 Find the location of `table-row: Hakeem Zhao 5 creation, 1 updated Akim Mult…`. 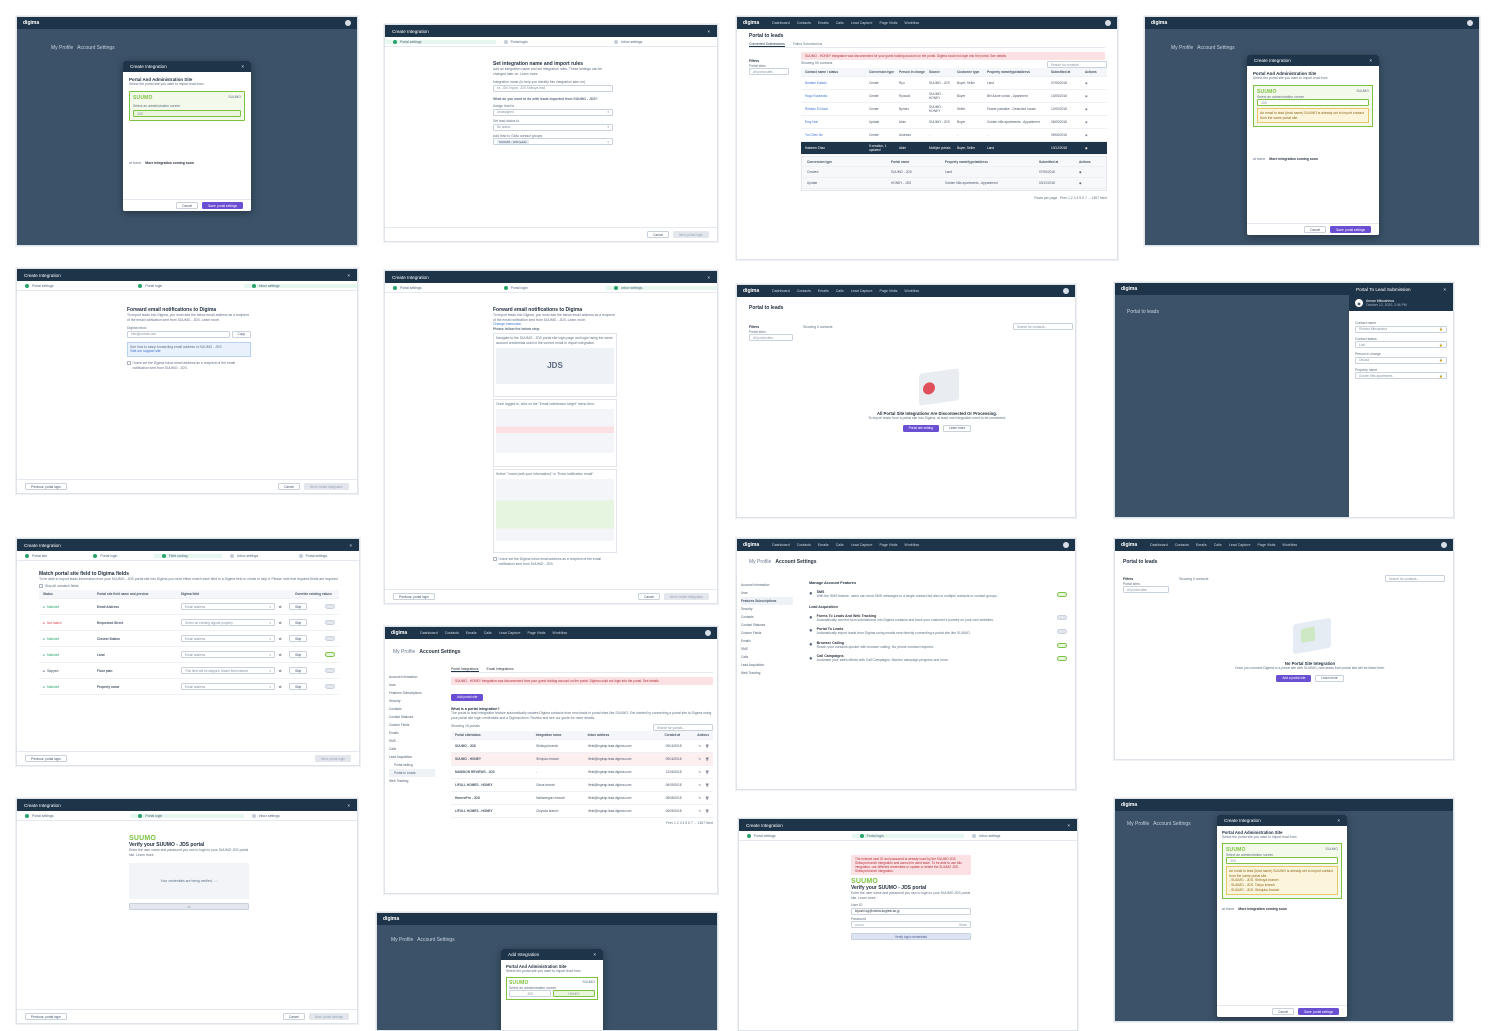

table-row: Hakeem Zhao 5 creation, 1 updated Akim Mult… is located at coordinates (954, 148).